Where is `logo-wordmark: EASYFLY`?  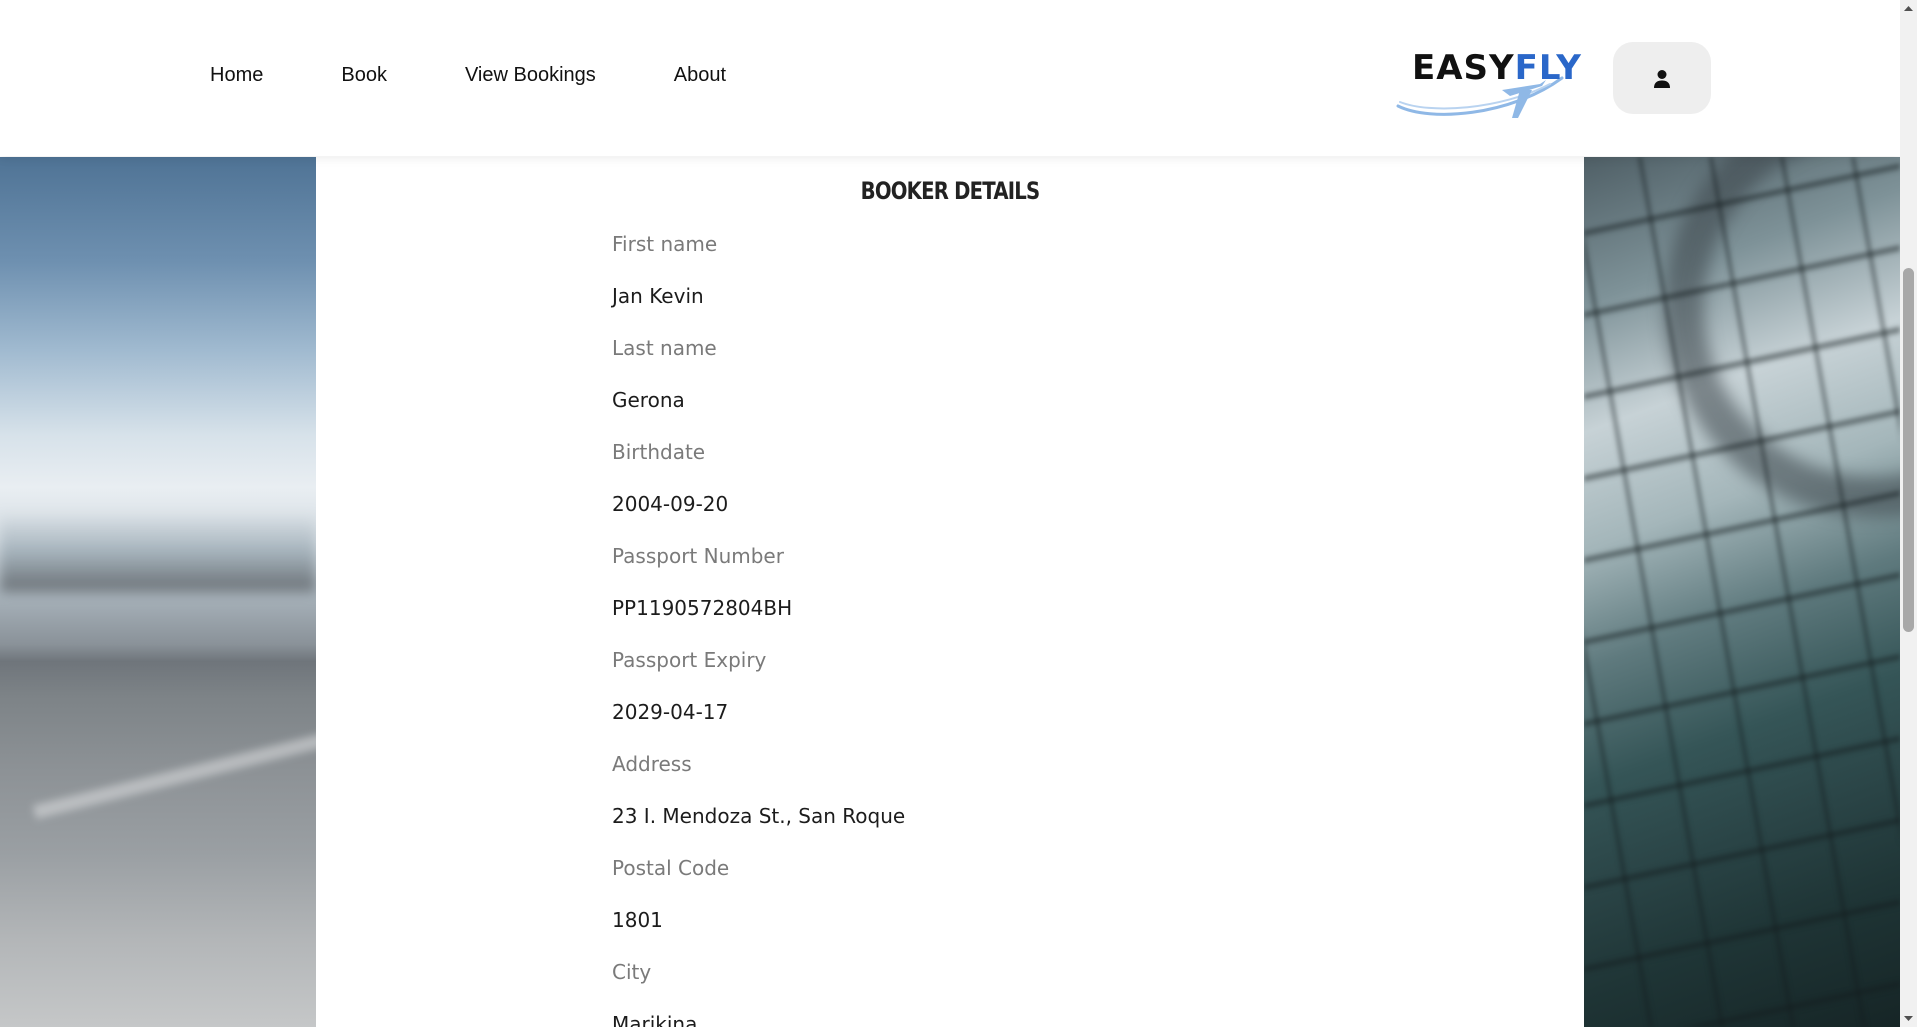 logo-wordmark: EASYFLY is located at coordinates (1497, 68).